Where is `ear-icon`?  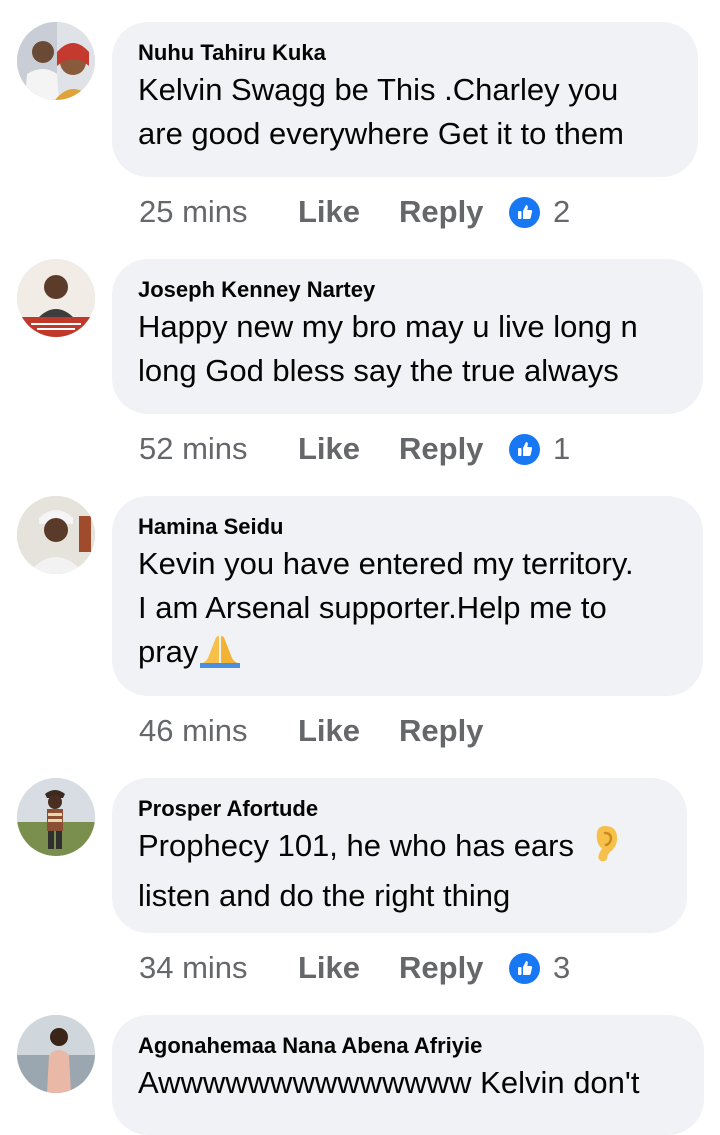 ear-icon is located at coordinates (605, 849).